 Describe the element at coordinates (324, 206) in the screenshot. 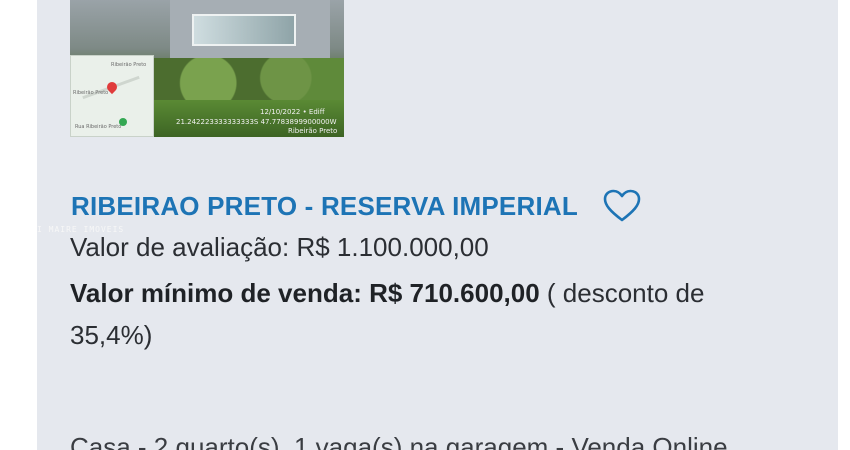

I see `listing-title: RIBEIRAO PRETO - RESERVA IMPERIAL` at that location.